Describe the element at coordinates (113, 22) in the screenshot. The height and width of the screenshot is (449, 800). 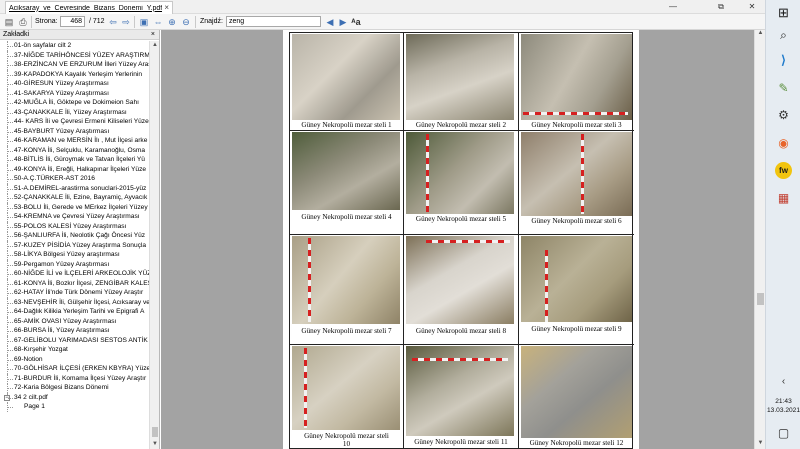
I see `previous-page-icon: ⇦` at that location.